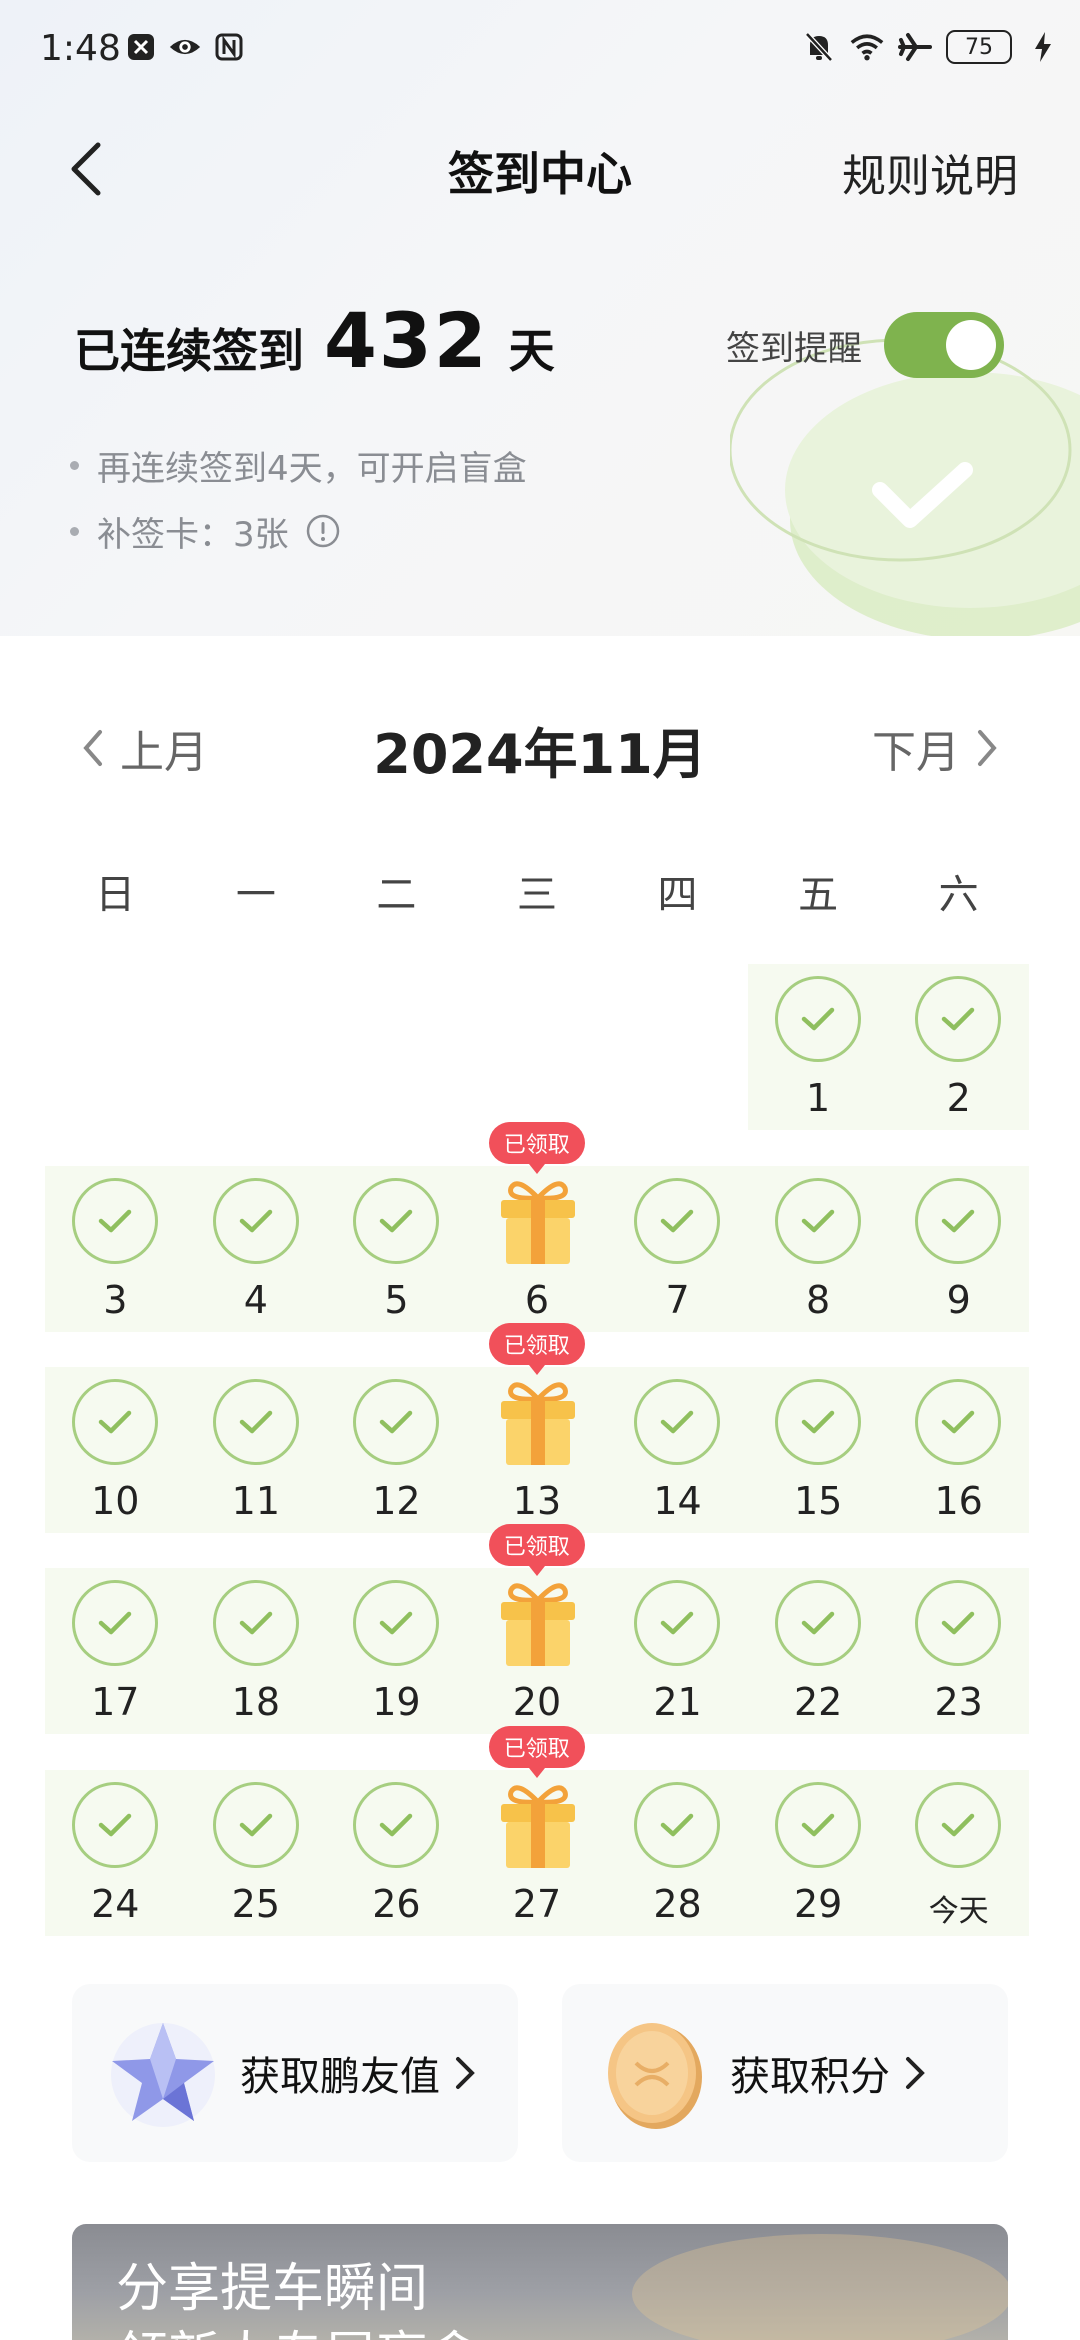  Describe the element at coordinates (396, 895) in the screenshot. I see `weekday-label: 二` at that location.